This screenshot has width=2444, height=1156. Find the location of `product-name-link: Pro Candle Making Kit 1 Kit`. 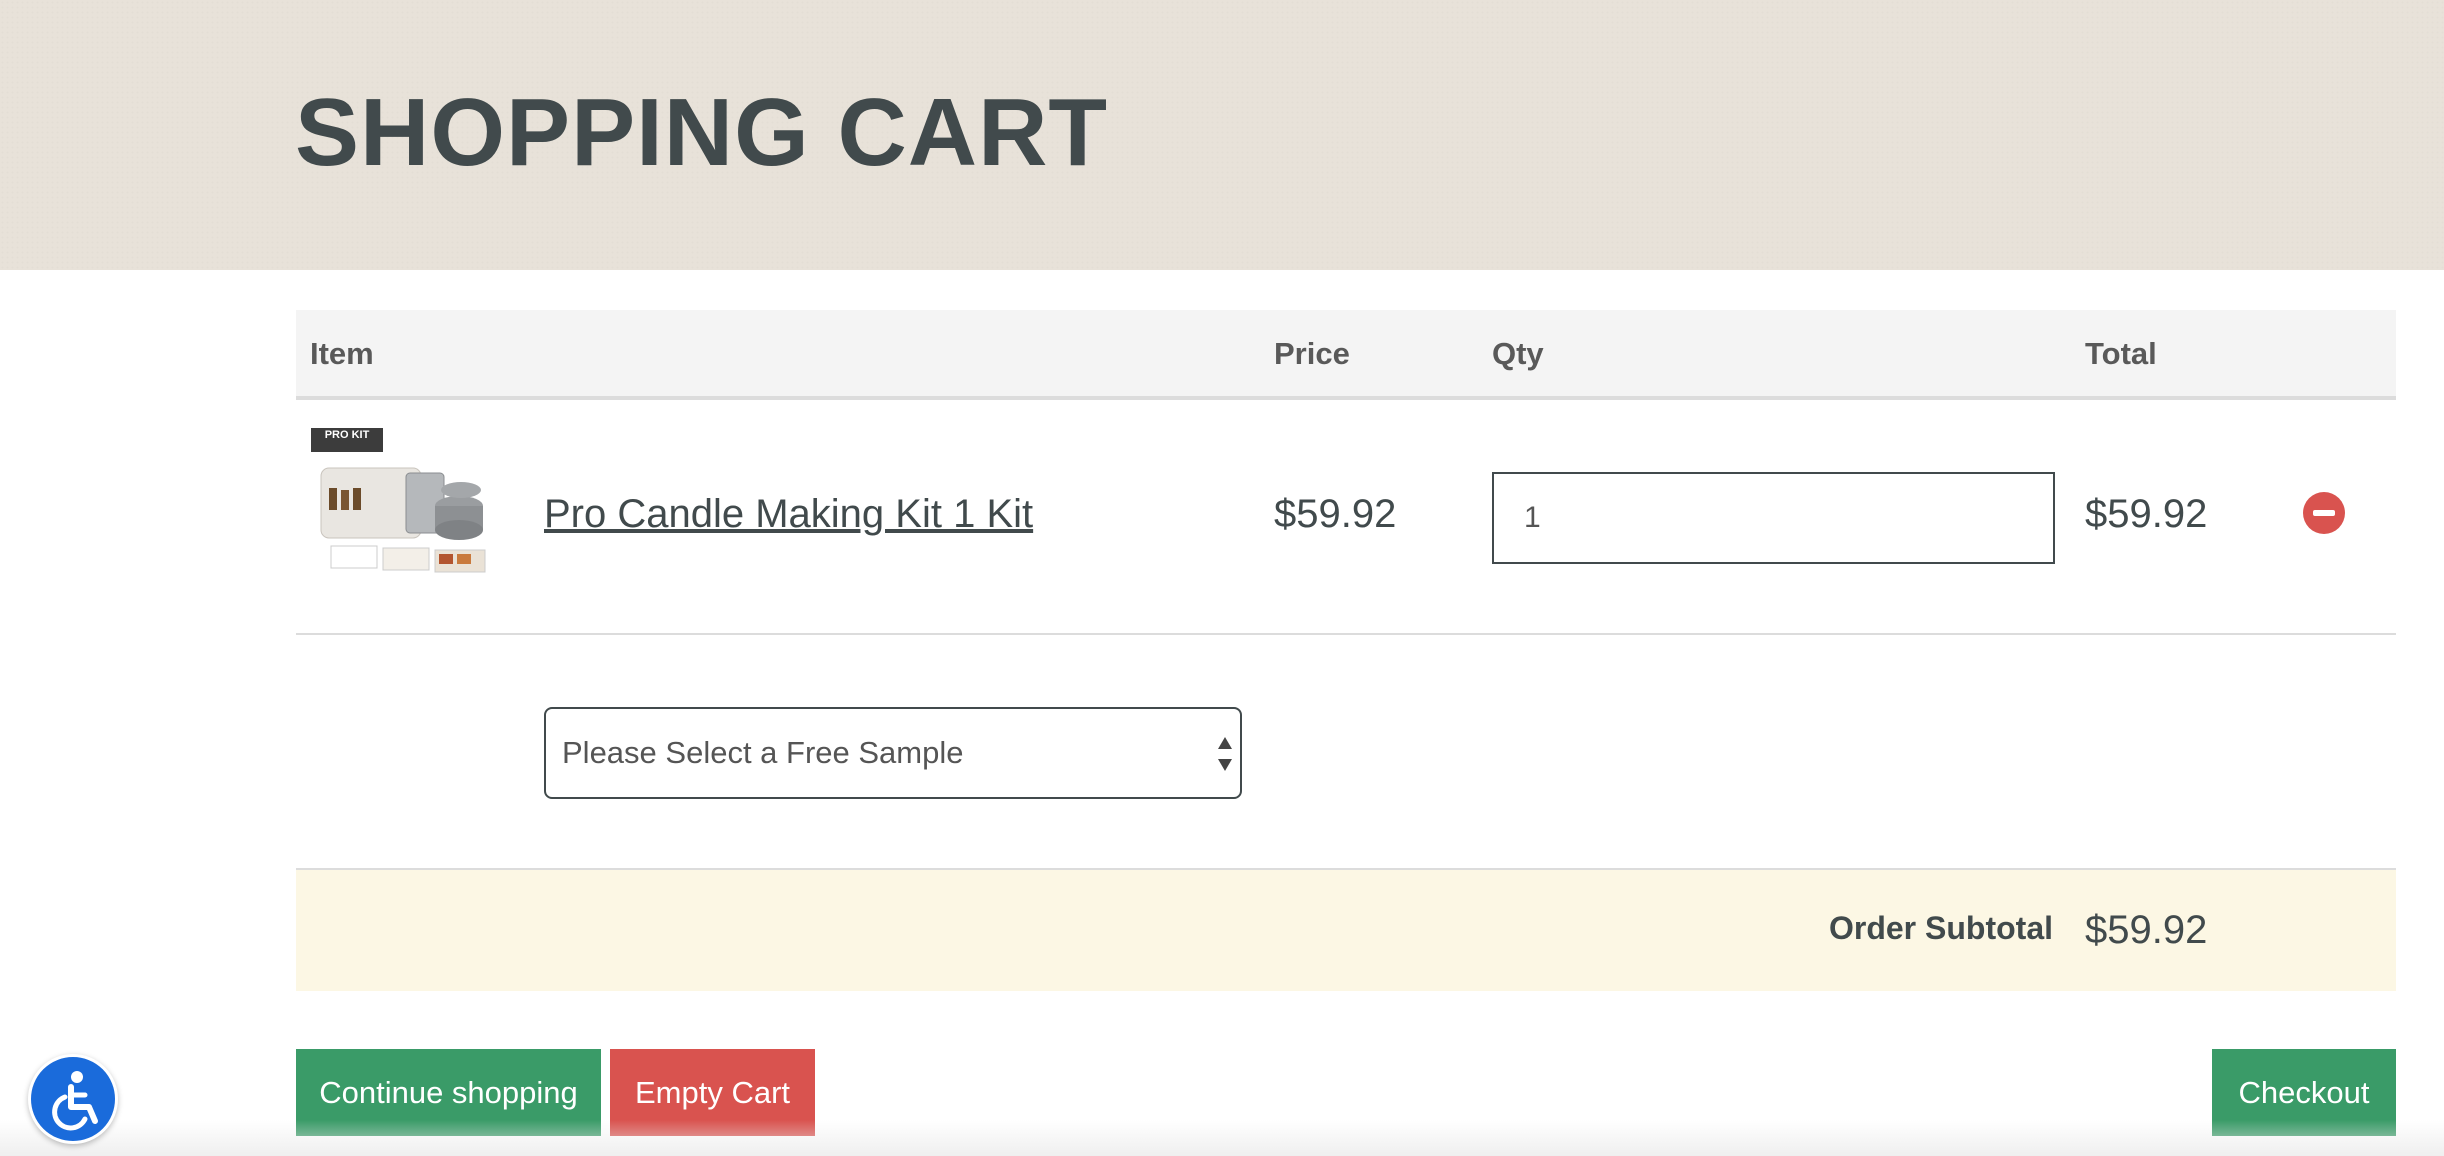

product-name-link: Pro Candle Making Kit 1 Kit is located at coordinates (788, 514).